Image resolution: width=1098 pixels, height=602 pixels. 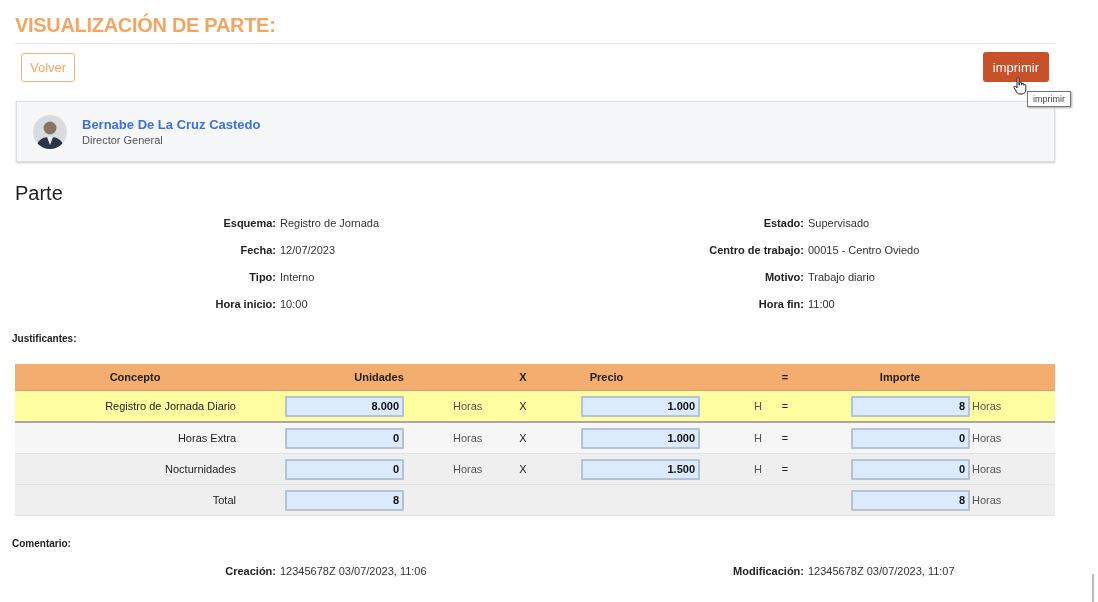 I want to click on field-label: Modificación:, so click(x=768, y=571).